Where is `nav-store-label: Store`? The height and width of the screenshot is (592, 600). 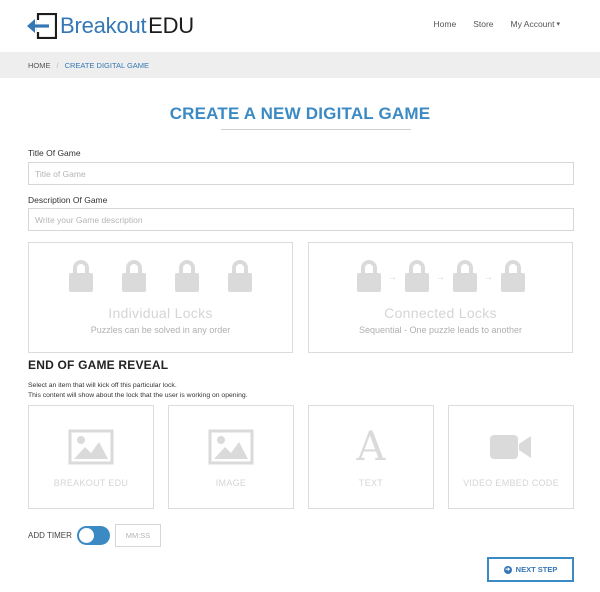
nav-store-label: Store is located at coordinates (483, 24).